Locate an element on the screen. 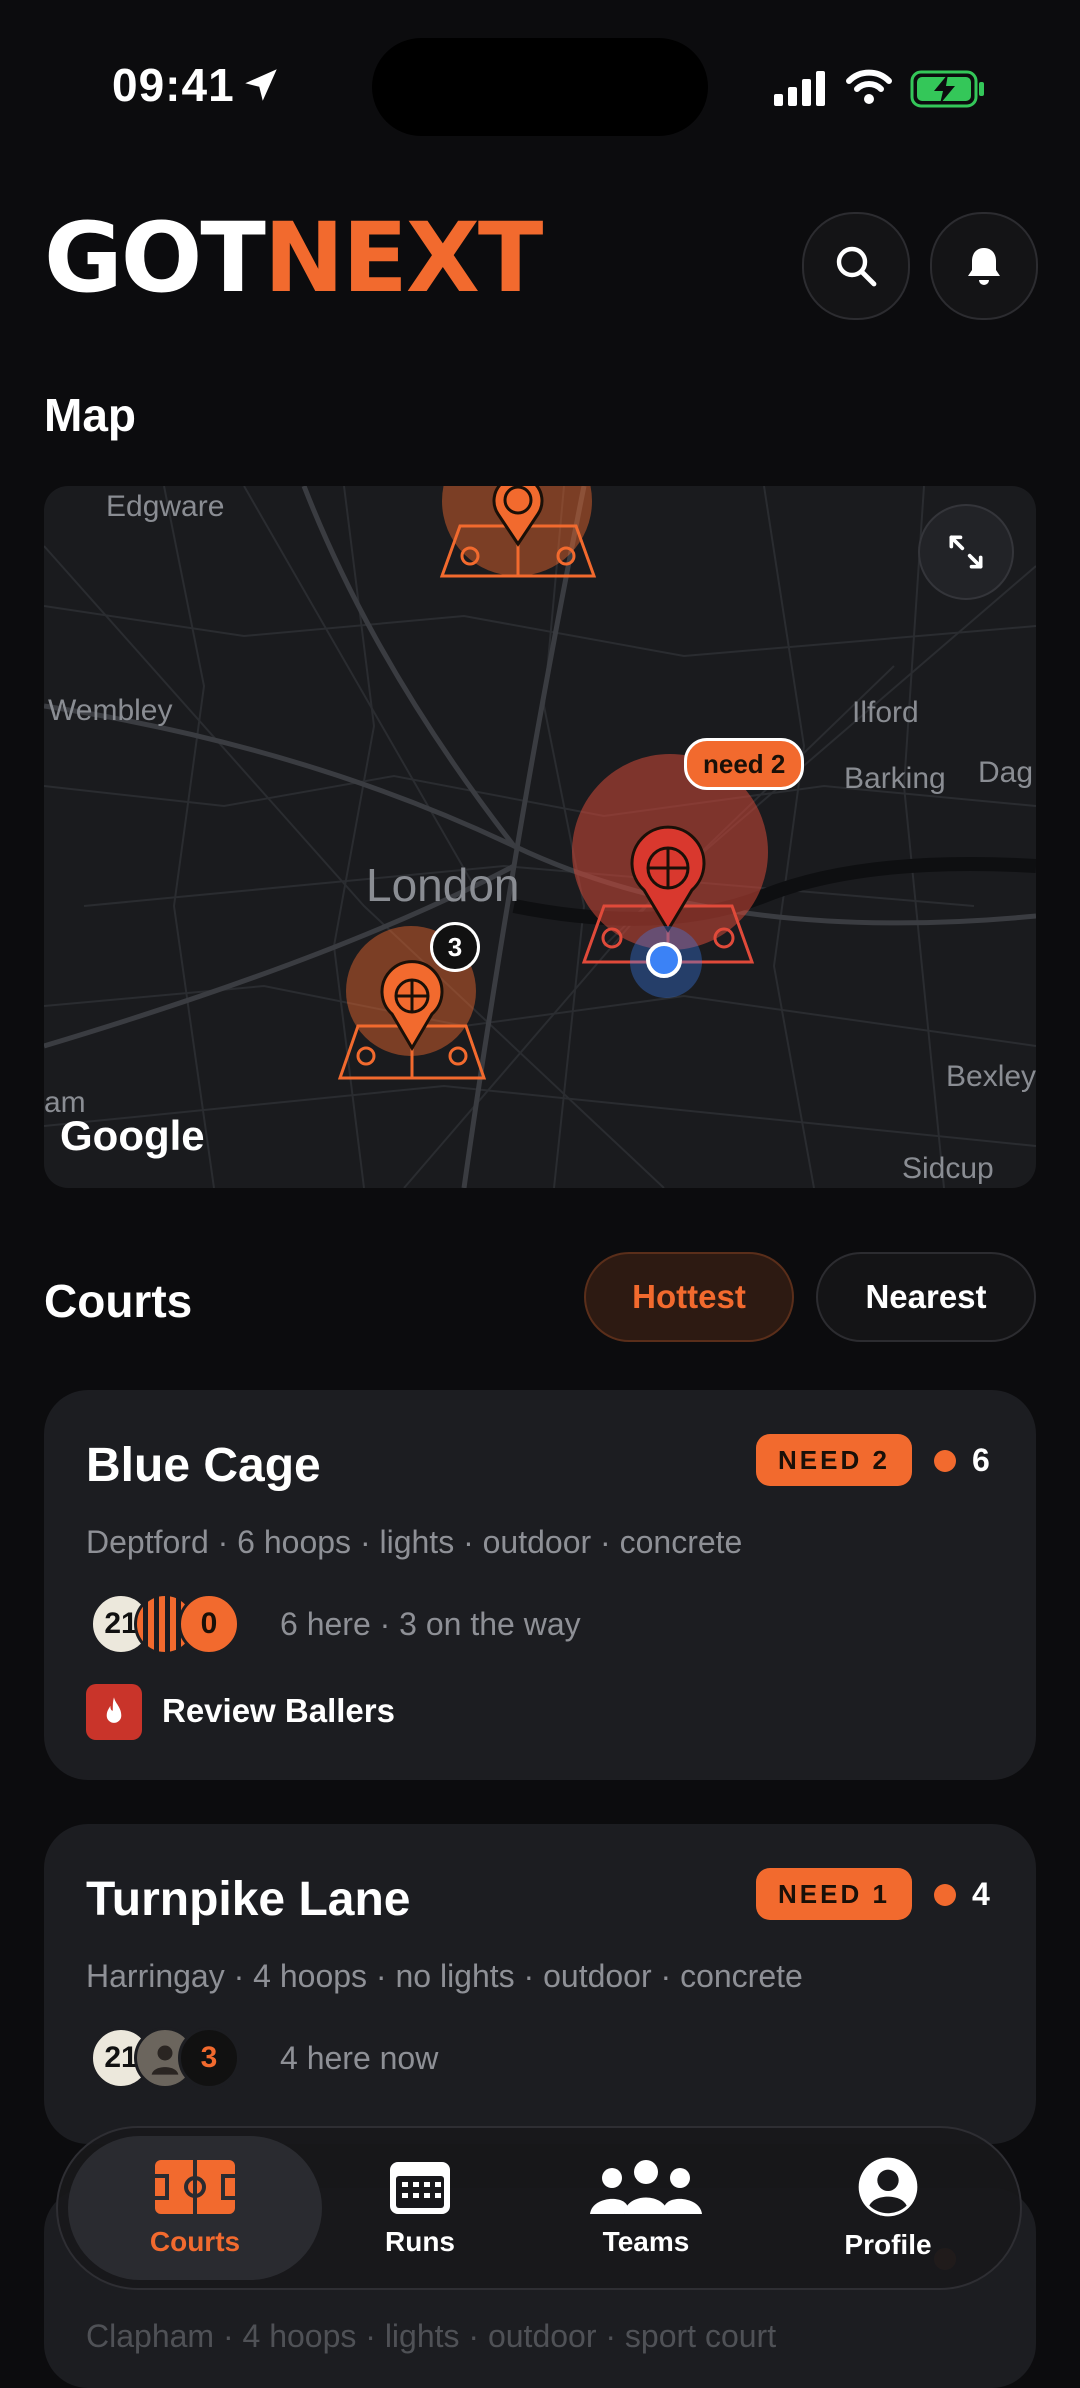 This screenshot has height=2388, width=1080. bell-icon is located at coordinates (984, 266).